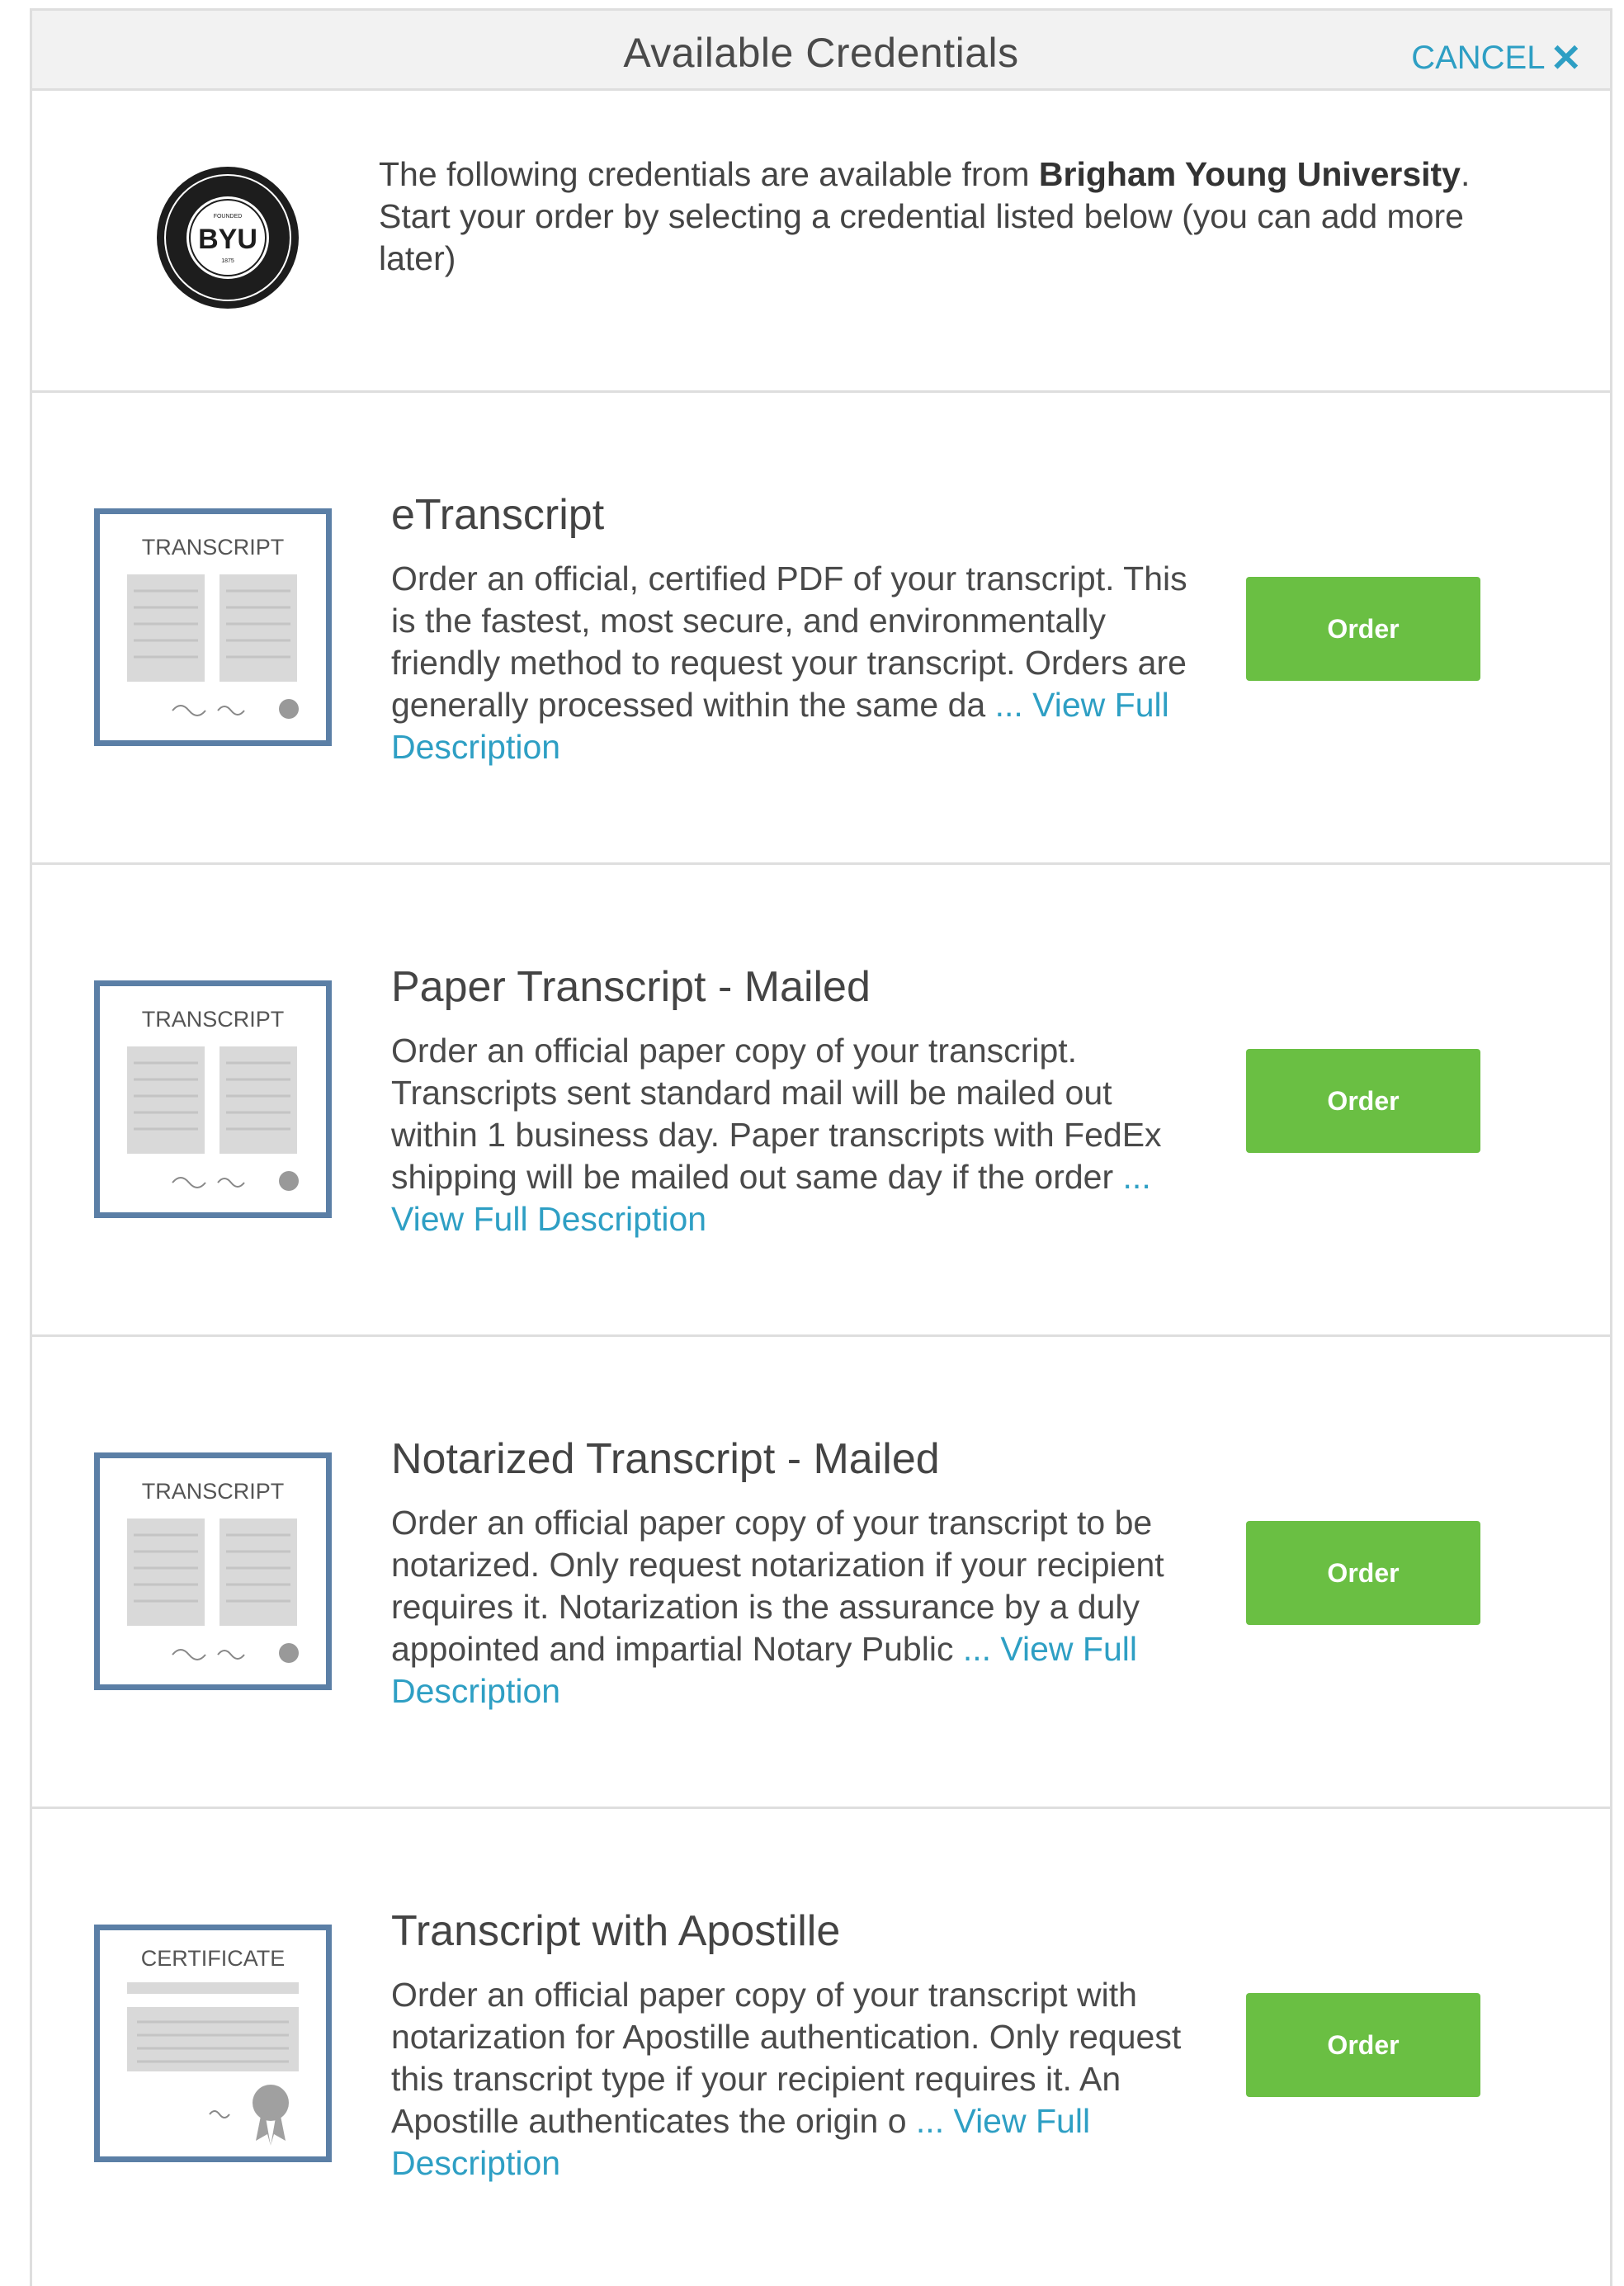  Describe the element at coordinates (1566, 57) in the screenshot. I see `close-icon: ✕` at that location.